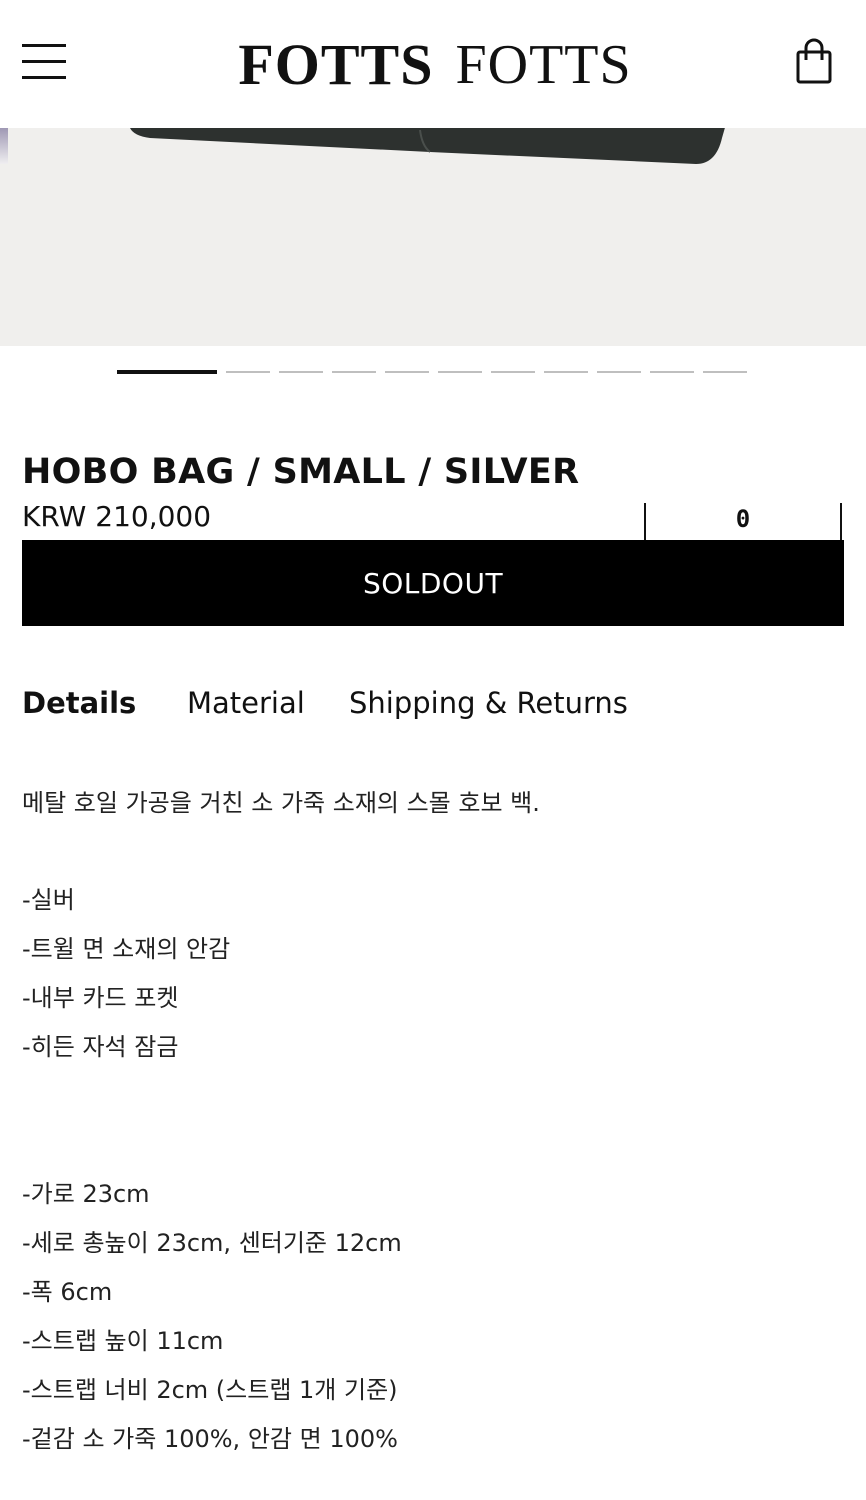 The width and height of the screenshot is (866, 1500). Describe the element at coordinates (433, 237) in the screenshot. I see `product-image` at that location.